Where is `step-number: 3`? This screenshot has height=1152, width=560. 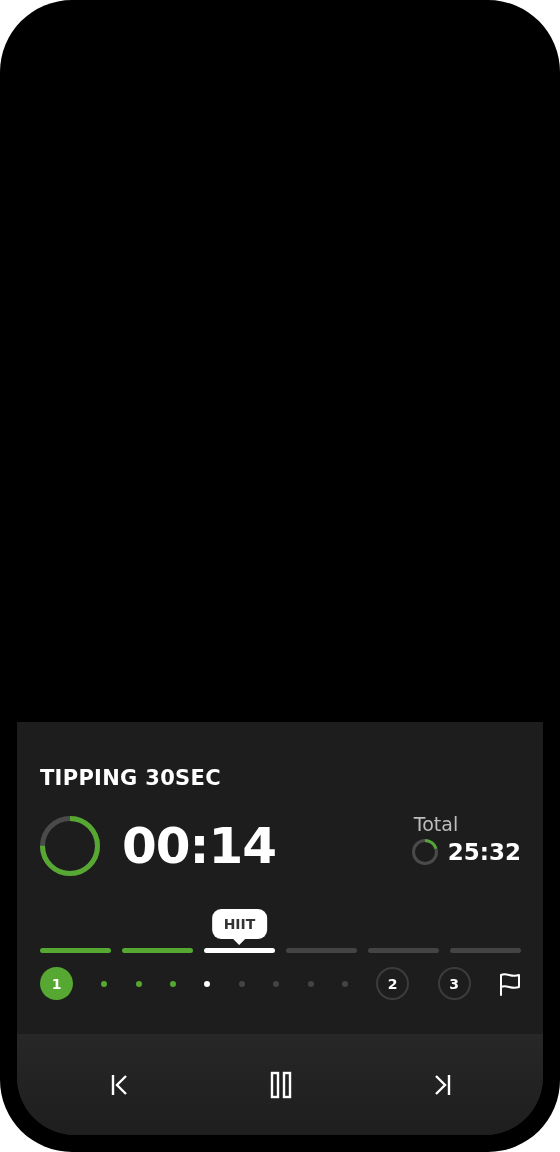
step-number: 3 is located at coordinates (454, 983).